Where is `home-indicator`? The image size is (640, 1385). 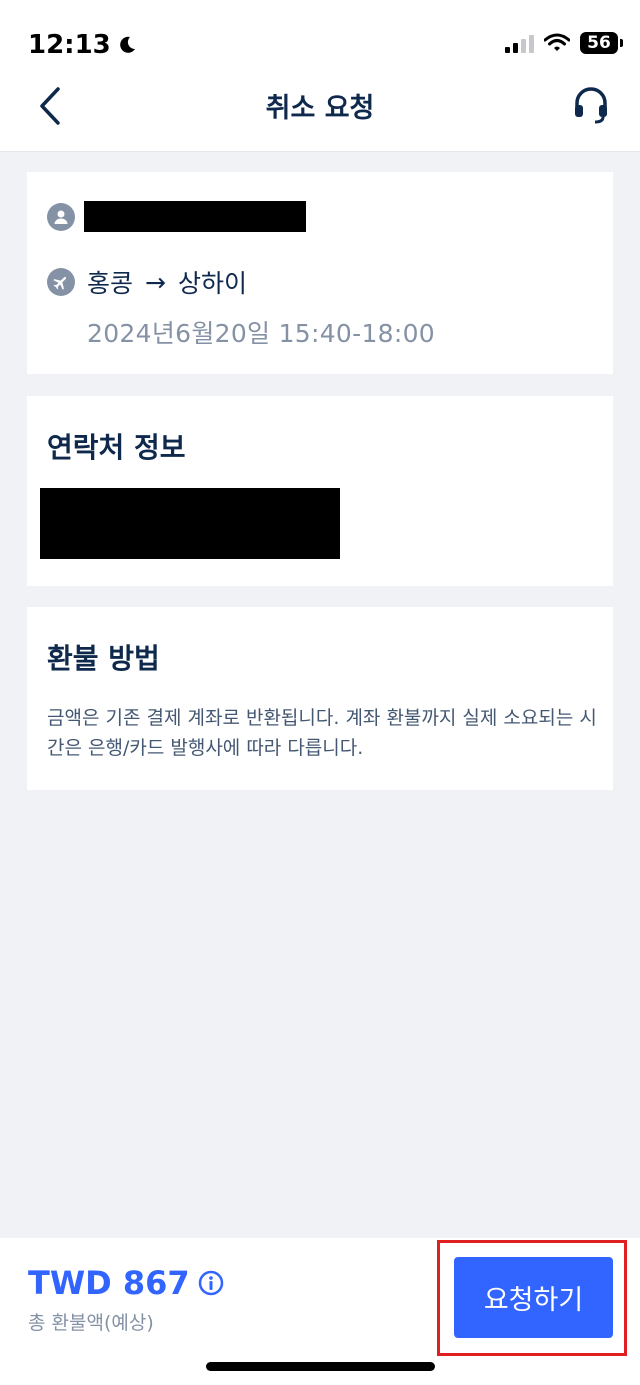 home-indicator is located at coordinates (320, 1366).